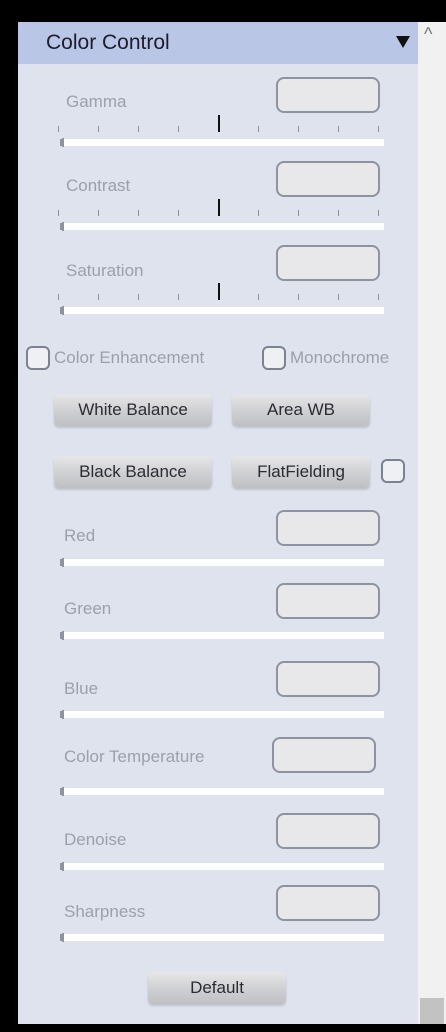 The width and height of the screenshot is (446, 1032). What do you see at coordinates (328, 831) in the screenshot?
I see `denoise-value-box` at bounding box center [328, 831].